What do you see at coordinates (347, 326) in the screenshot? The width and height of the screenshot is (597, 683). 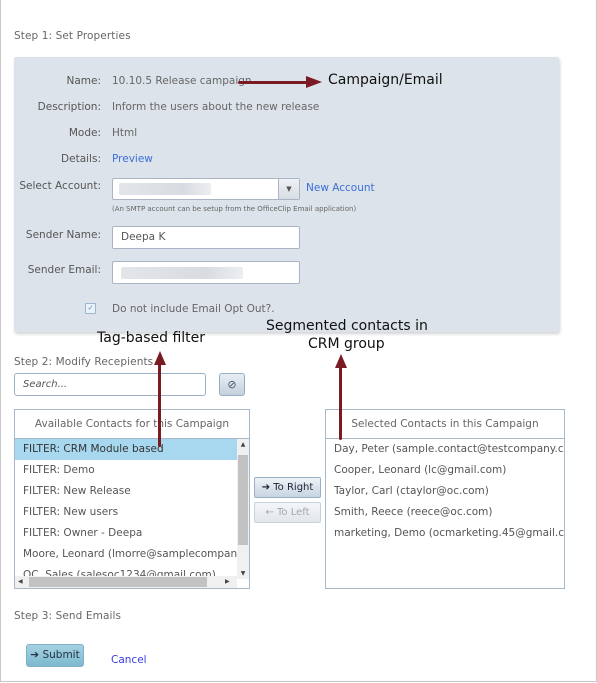 I see `annotation-segmented-line1: Segmented contacts in` at bounding box center [347, 326].